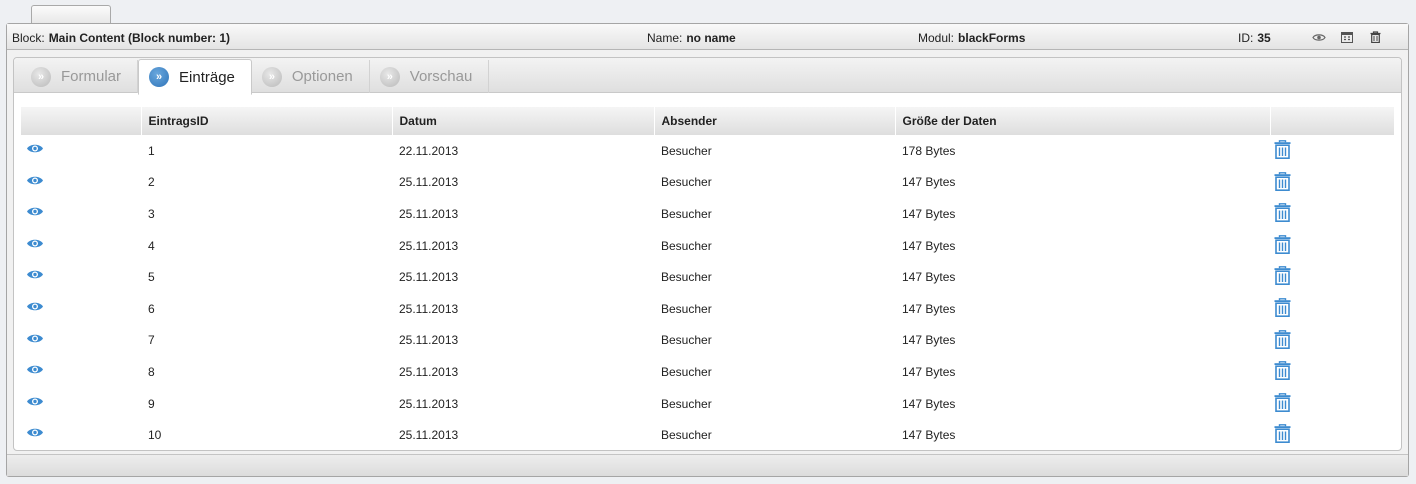 Image resolution: width=1416 pixels, height=484 pixels. I want to click on tab-label: Vorschau, so click(441, 76).